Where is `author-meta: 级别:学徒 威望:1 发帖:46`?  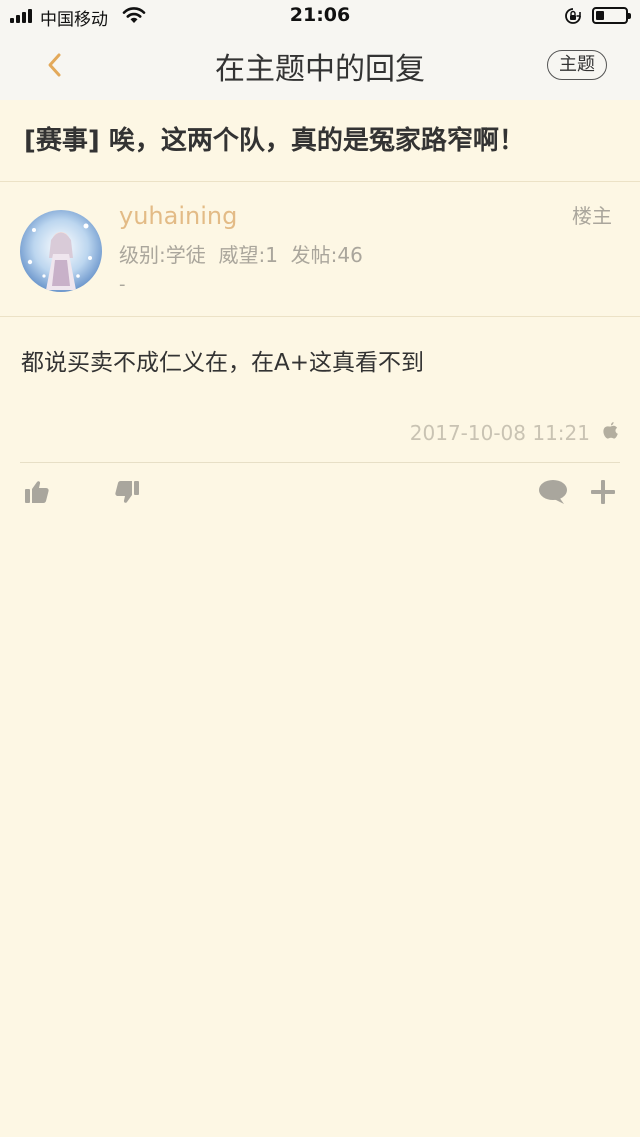
author-meta: 级别:学徒 威望:1 发帖:46 is located at coordinates (241, 255).